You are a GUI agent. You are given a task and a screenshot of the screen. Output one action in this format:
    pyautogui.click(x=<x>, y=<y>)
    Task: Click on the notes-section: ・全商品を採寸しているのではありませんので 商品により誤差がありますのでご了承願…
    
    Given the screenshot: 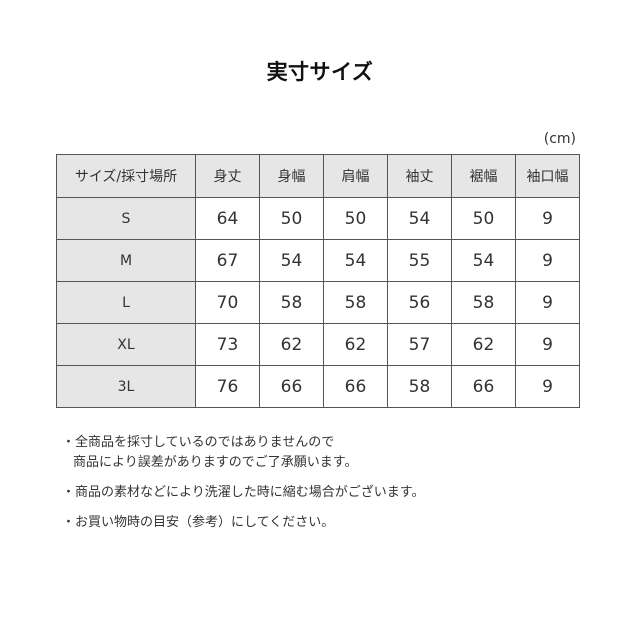 What is the action you would take?
    pyautogui.click(x=243, y=488)
    